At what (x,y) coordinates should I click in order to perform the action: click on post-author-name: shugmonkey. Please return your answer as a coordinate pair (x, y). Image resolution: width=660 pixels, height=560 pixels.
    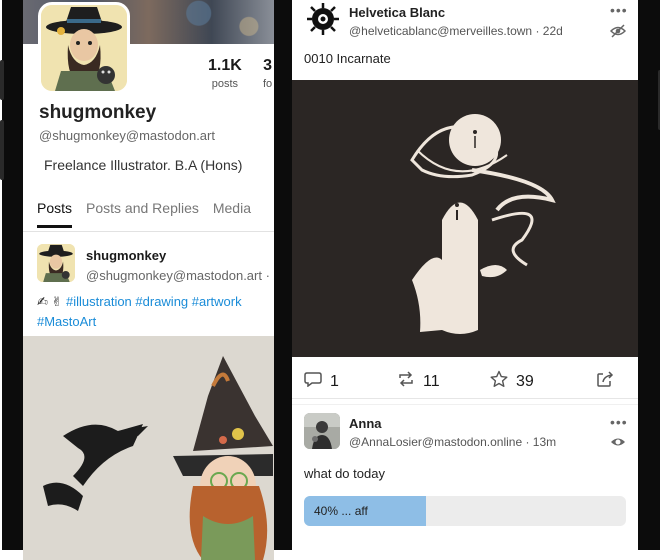
    Looking at the image, I should click on (126, 255).